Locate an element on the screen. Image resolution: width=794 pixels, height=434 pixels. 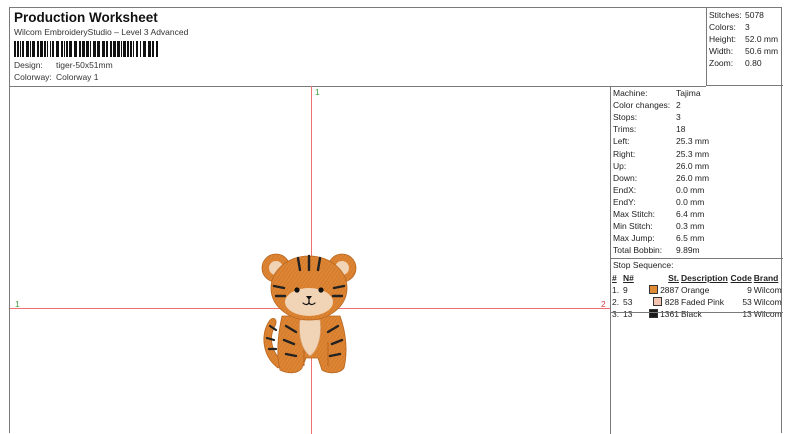
left-marker: 1 is located at coordinates (17, 304).